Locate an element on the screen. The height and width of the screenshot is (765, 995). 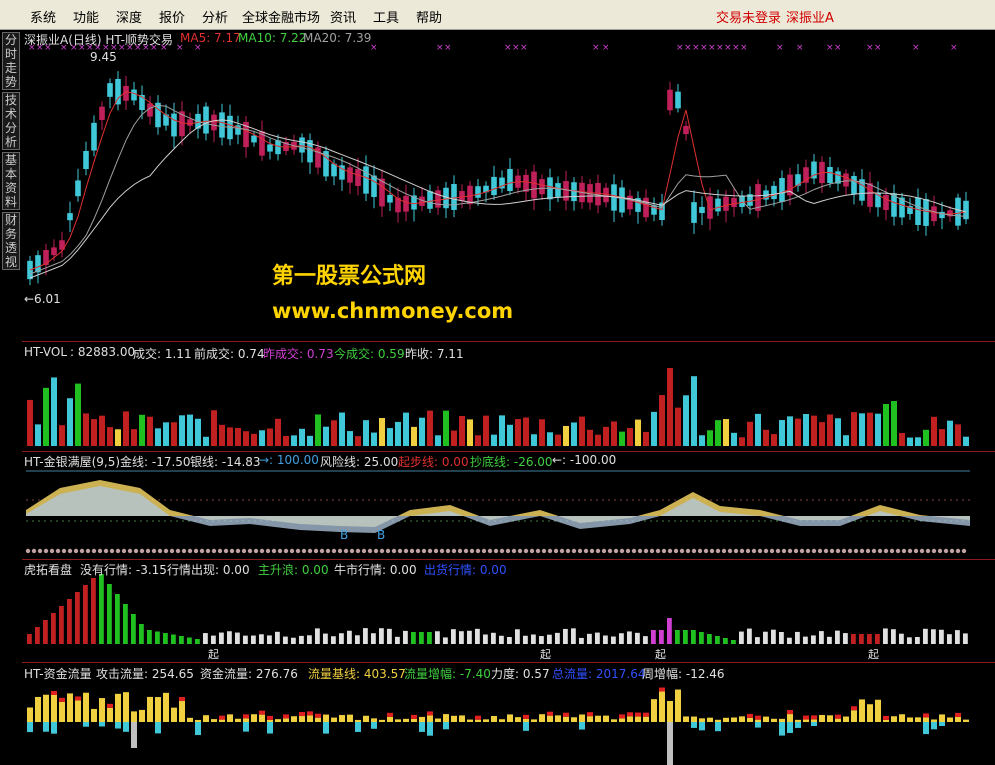
menu-news: 资讯 is located at coordinates (343, 16).